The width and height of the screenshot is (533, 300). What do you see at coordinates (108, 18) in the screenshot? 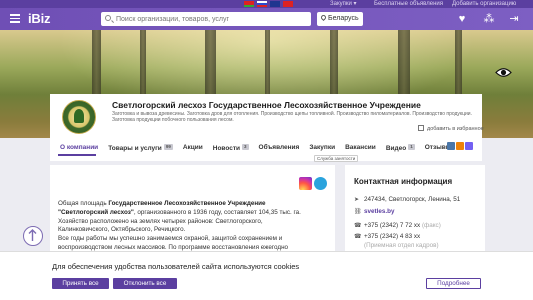
I see `search-icon` at bounding box center [108, 18].